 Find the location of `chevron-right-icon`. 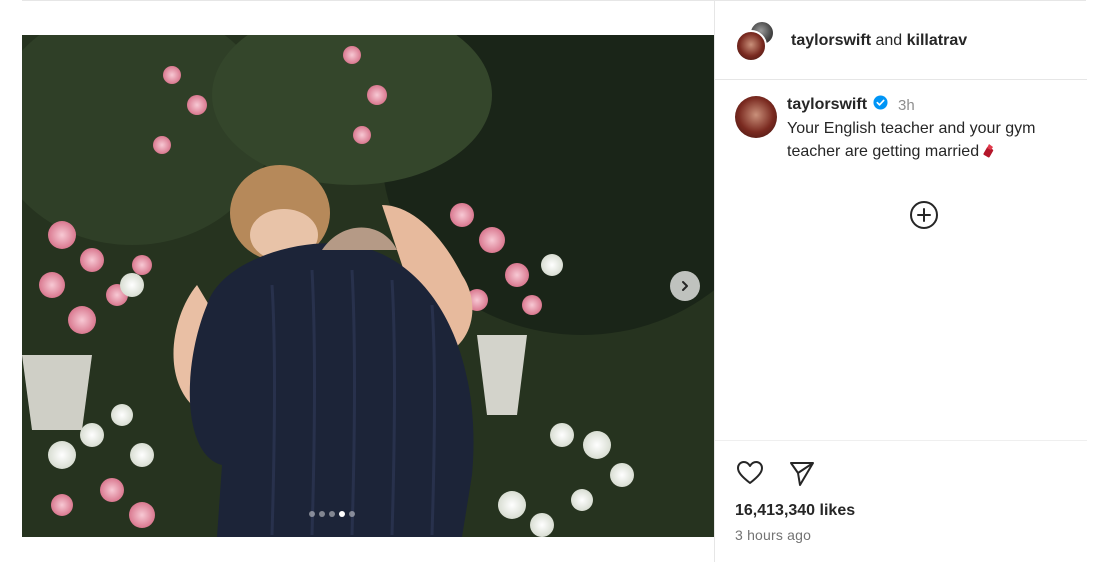

chevron-right-icon is located at coordinates (685, 286).